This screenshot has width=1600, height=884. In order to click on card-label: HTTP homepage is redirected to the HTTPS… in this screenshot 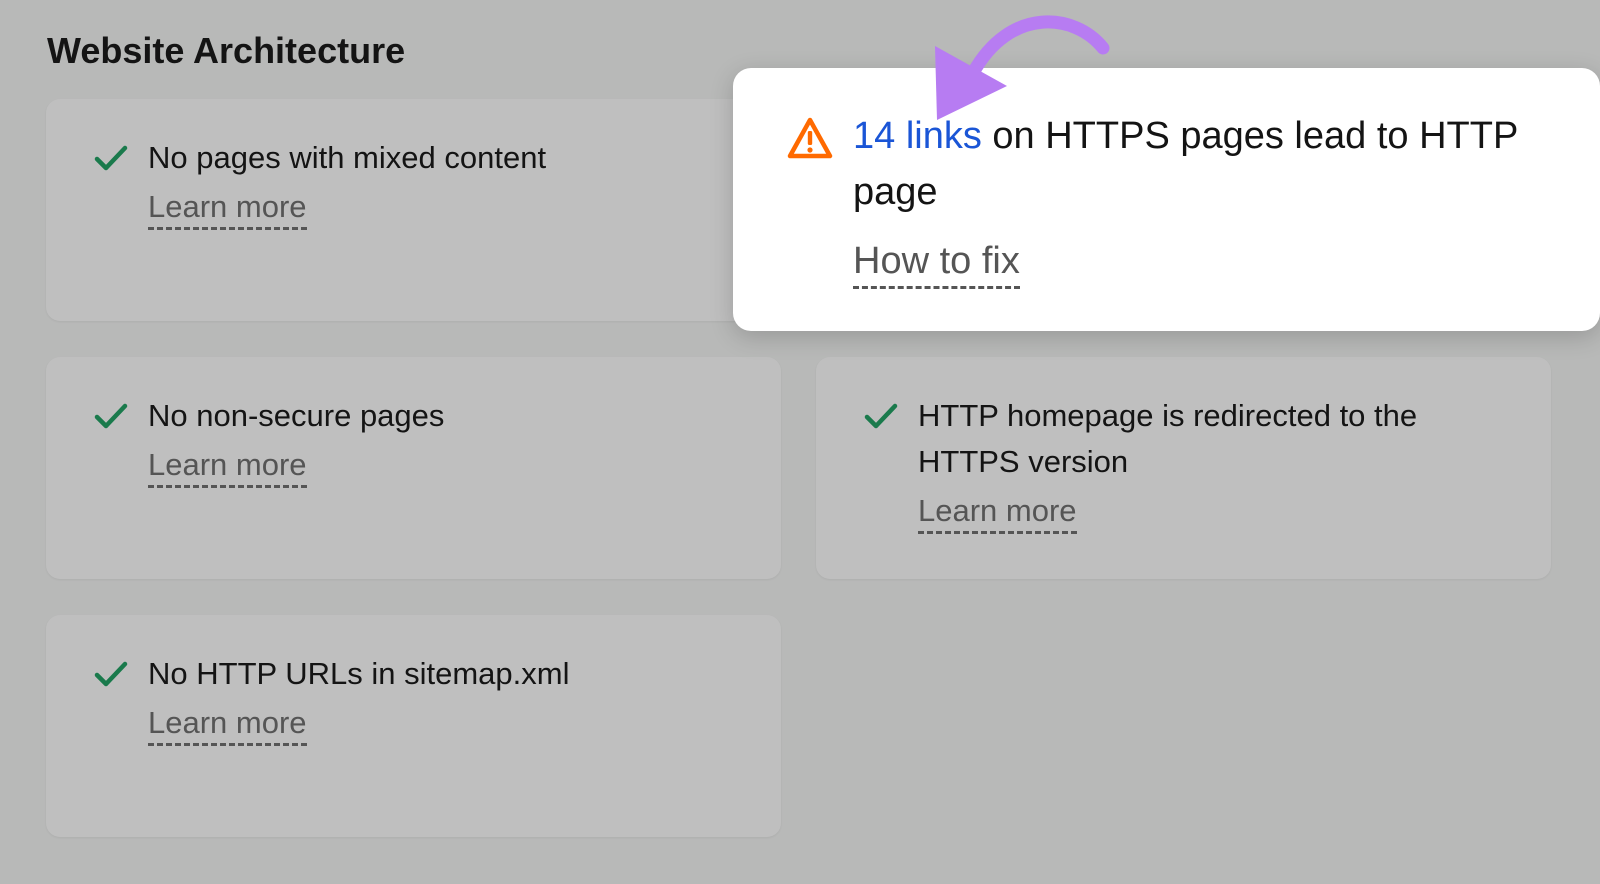, I will do `click(1168, 438)`.